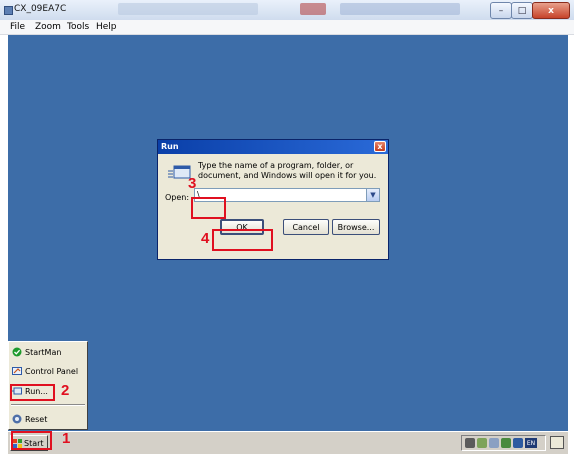  I want to click on step-number-4: 4, so click(205, 238).